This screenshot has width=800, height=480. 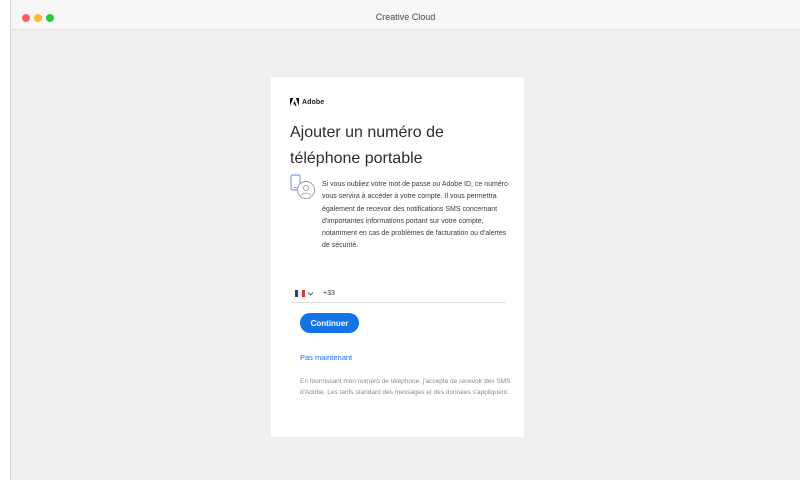 I want to click on window-title: Creative Cloud, so click(x=405, y=17).